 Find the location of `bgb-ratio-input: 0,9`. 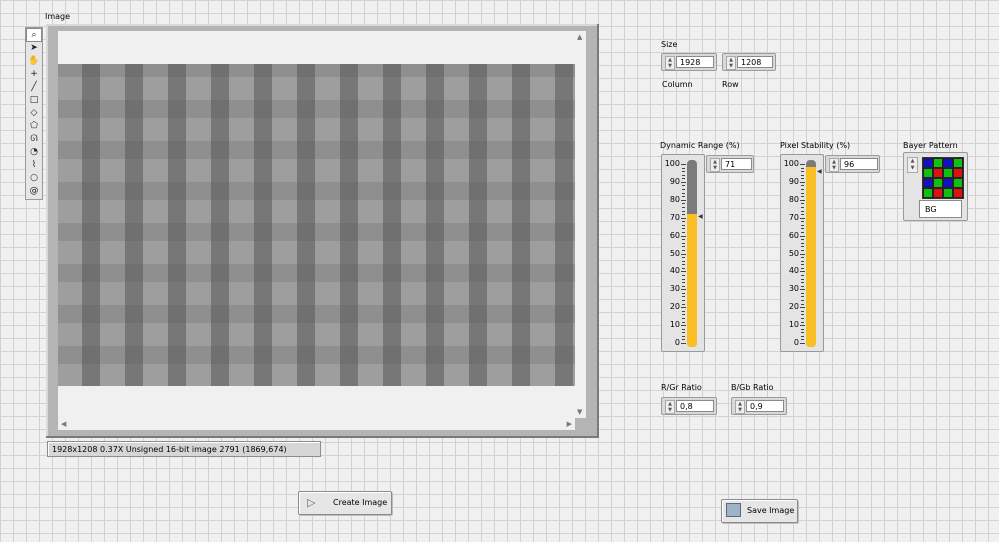

bgb-ratio-input: 0,9 is located at coordinates (765, 406).